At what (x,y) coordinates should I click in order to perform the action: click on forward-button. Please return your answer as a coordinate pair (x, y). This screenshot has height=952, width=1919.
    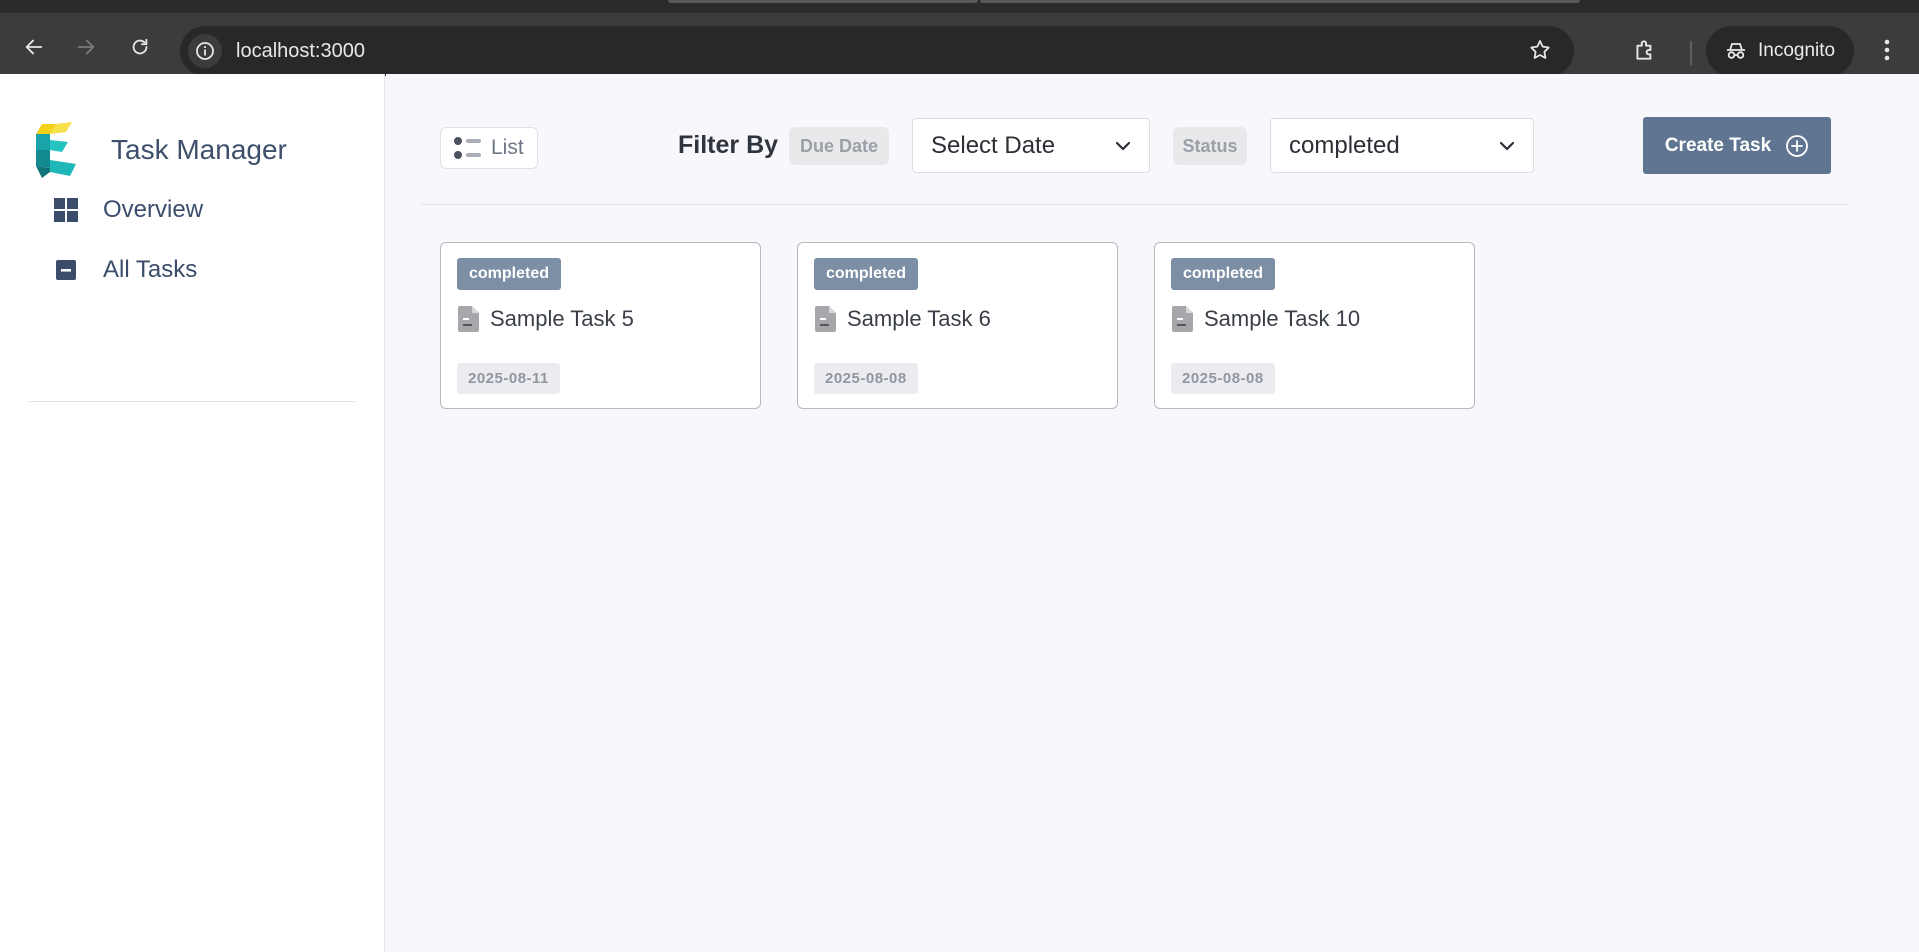
    Looking at the image, I should click on (86, 47).